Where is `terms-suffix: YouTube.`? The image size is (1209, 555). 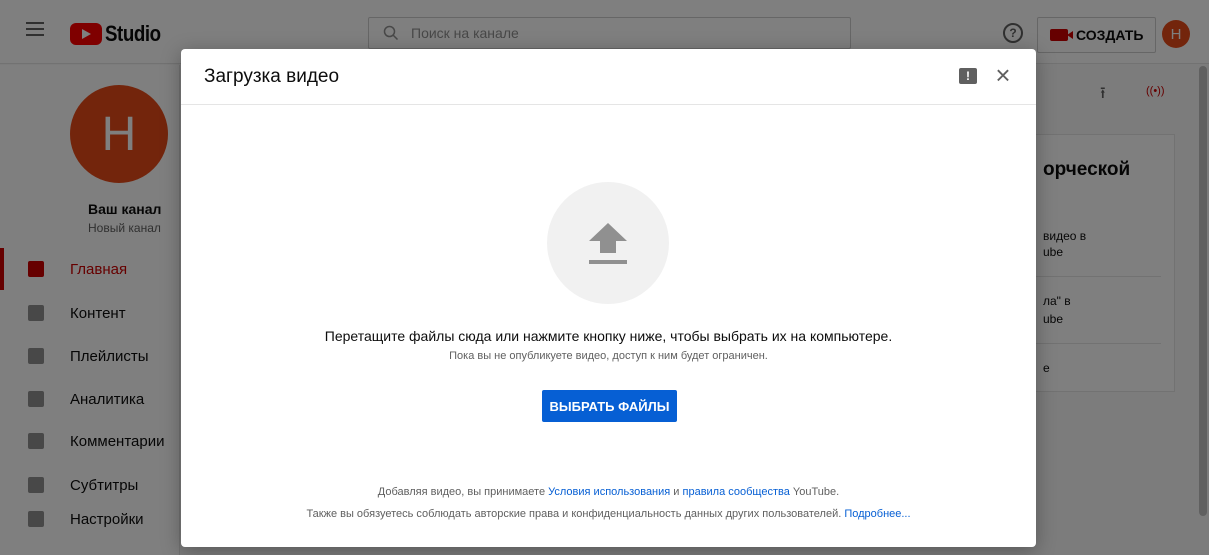 terms-suffix: YouTube. is located at coordinates (814, 492).